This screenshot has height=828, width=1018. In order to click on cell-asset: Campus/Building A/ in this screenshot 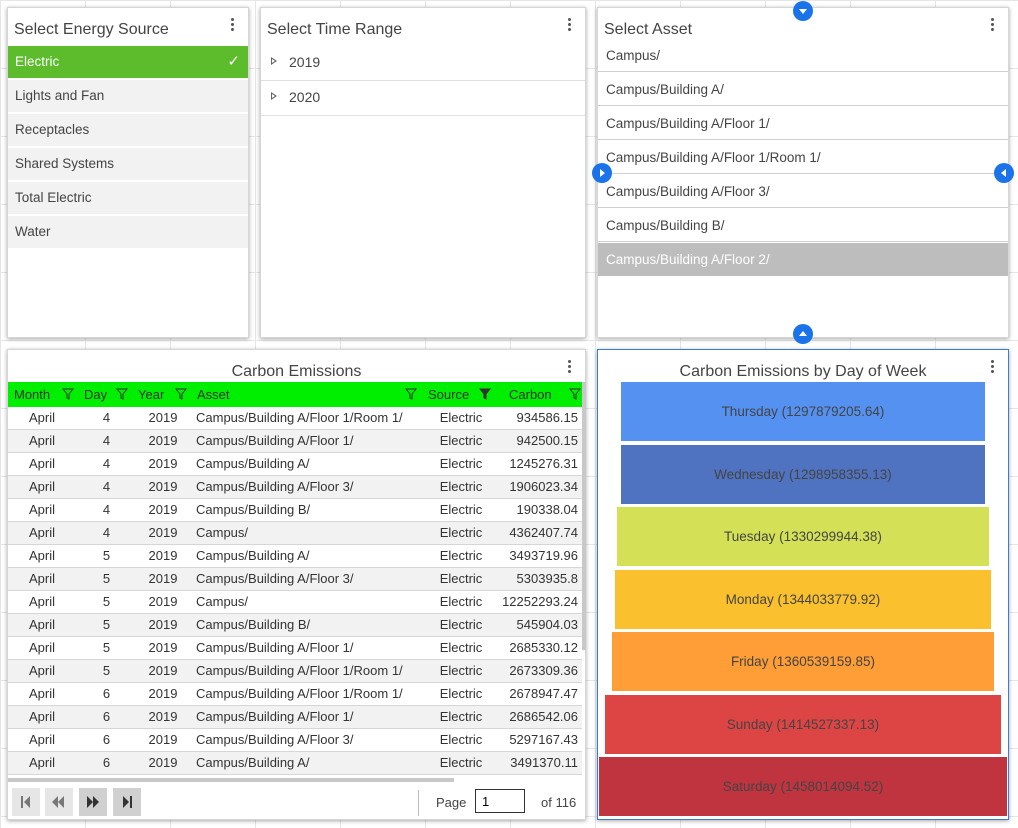, I will do `click(253, 463)`.